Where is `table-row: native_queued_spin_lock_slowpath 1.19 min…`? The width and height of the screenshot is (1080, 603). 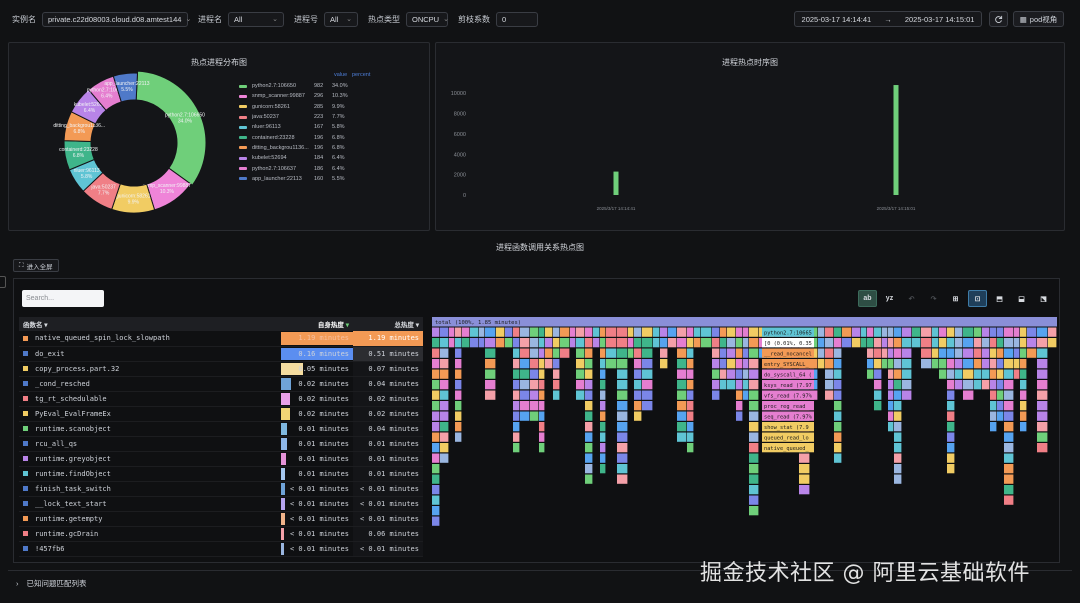
table-row: native_queued_spin_lock_slowpath 1.19 min… is located at coordinates (221, 339).